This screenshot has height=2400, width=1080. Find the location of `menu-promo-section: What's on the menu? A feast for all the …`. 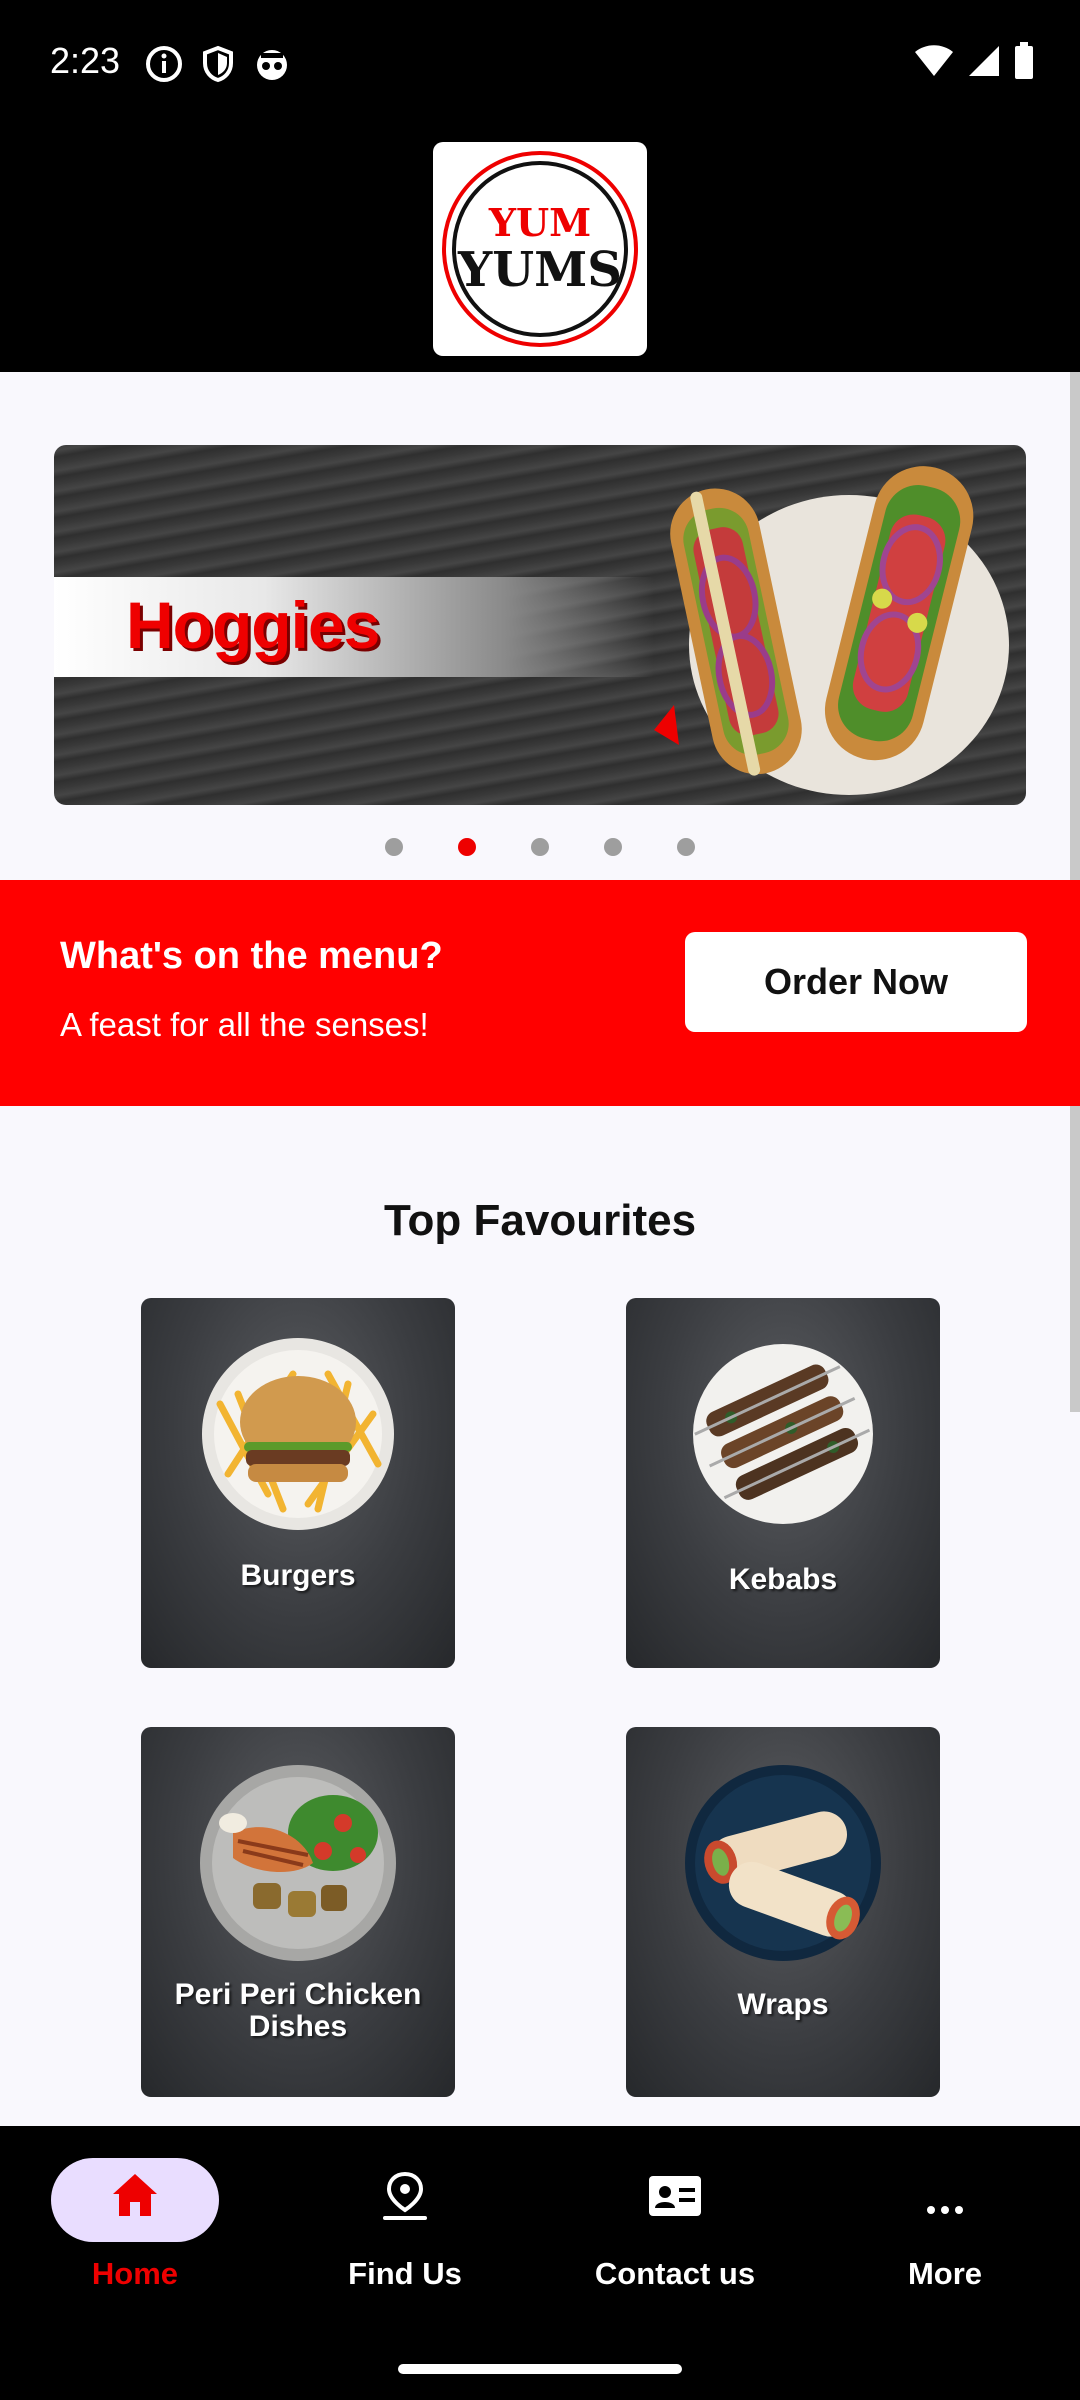

menu-promo-section: What's on the menu? A feast for all the … is located at coordinates (540, 993).